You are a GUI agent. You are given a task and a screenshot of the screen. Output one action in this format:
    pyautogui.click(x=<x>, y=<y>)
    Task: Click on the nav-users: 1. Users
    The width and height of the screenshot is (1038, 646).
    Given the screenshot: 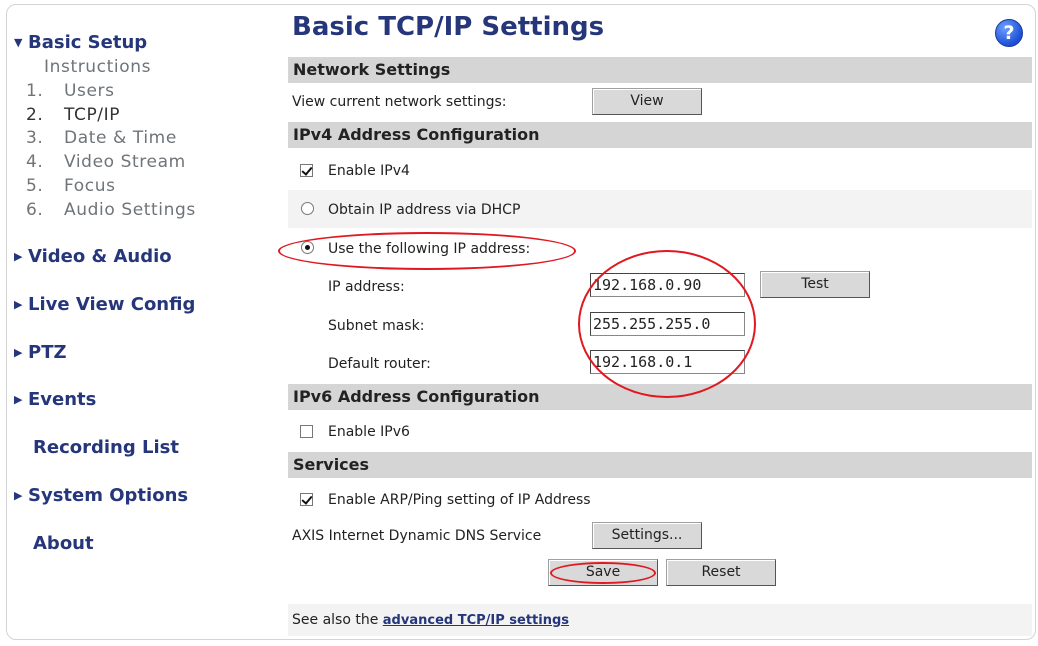 What is the action you would take?
    pyautogui.click(x=70, y=91)
    